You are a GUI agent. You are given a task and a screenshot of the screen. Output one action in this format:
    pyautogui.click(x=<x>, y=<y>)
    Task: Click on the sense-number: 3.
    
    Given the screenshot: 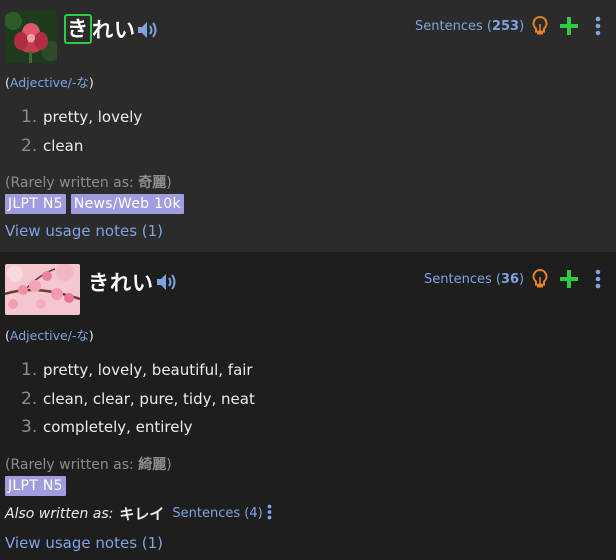 What is the action you would take?
    pyautogui.click(x=29, y=427)
    